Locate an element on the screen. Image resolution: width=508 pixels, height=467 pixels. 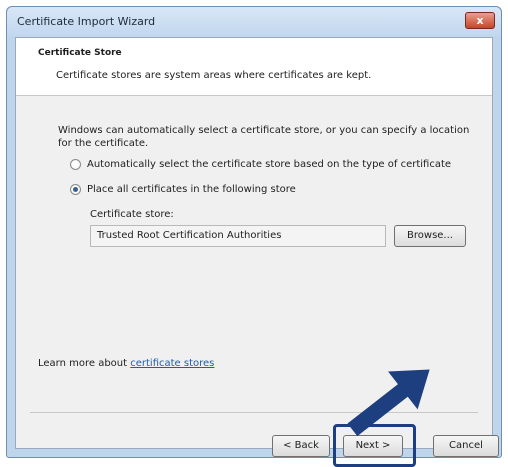
next-button-highlight is located at coordinates (374, 445).